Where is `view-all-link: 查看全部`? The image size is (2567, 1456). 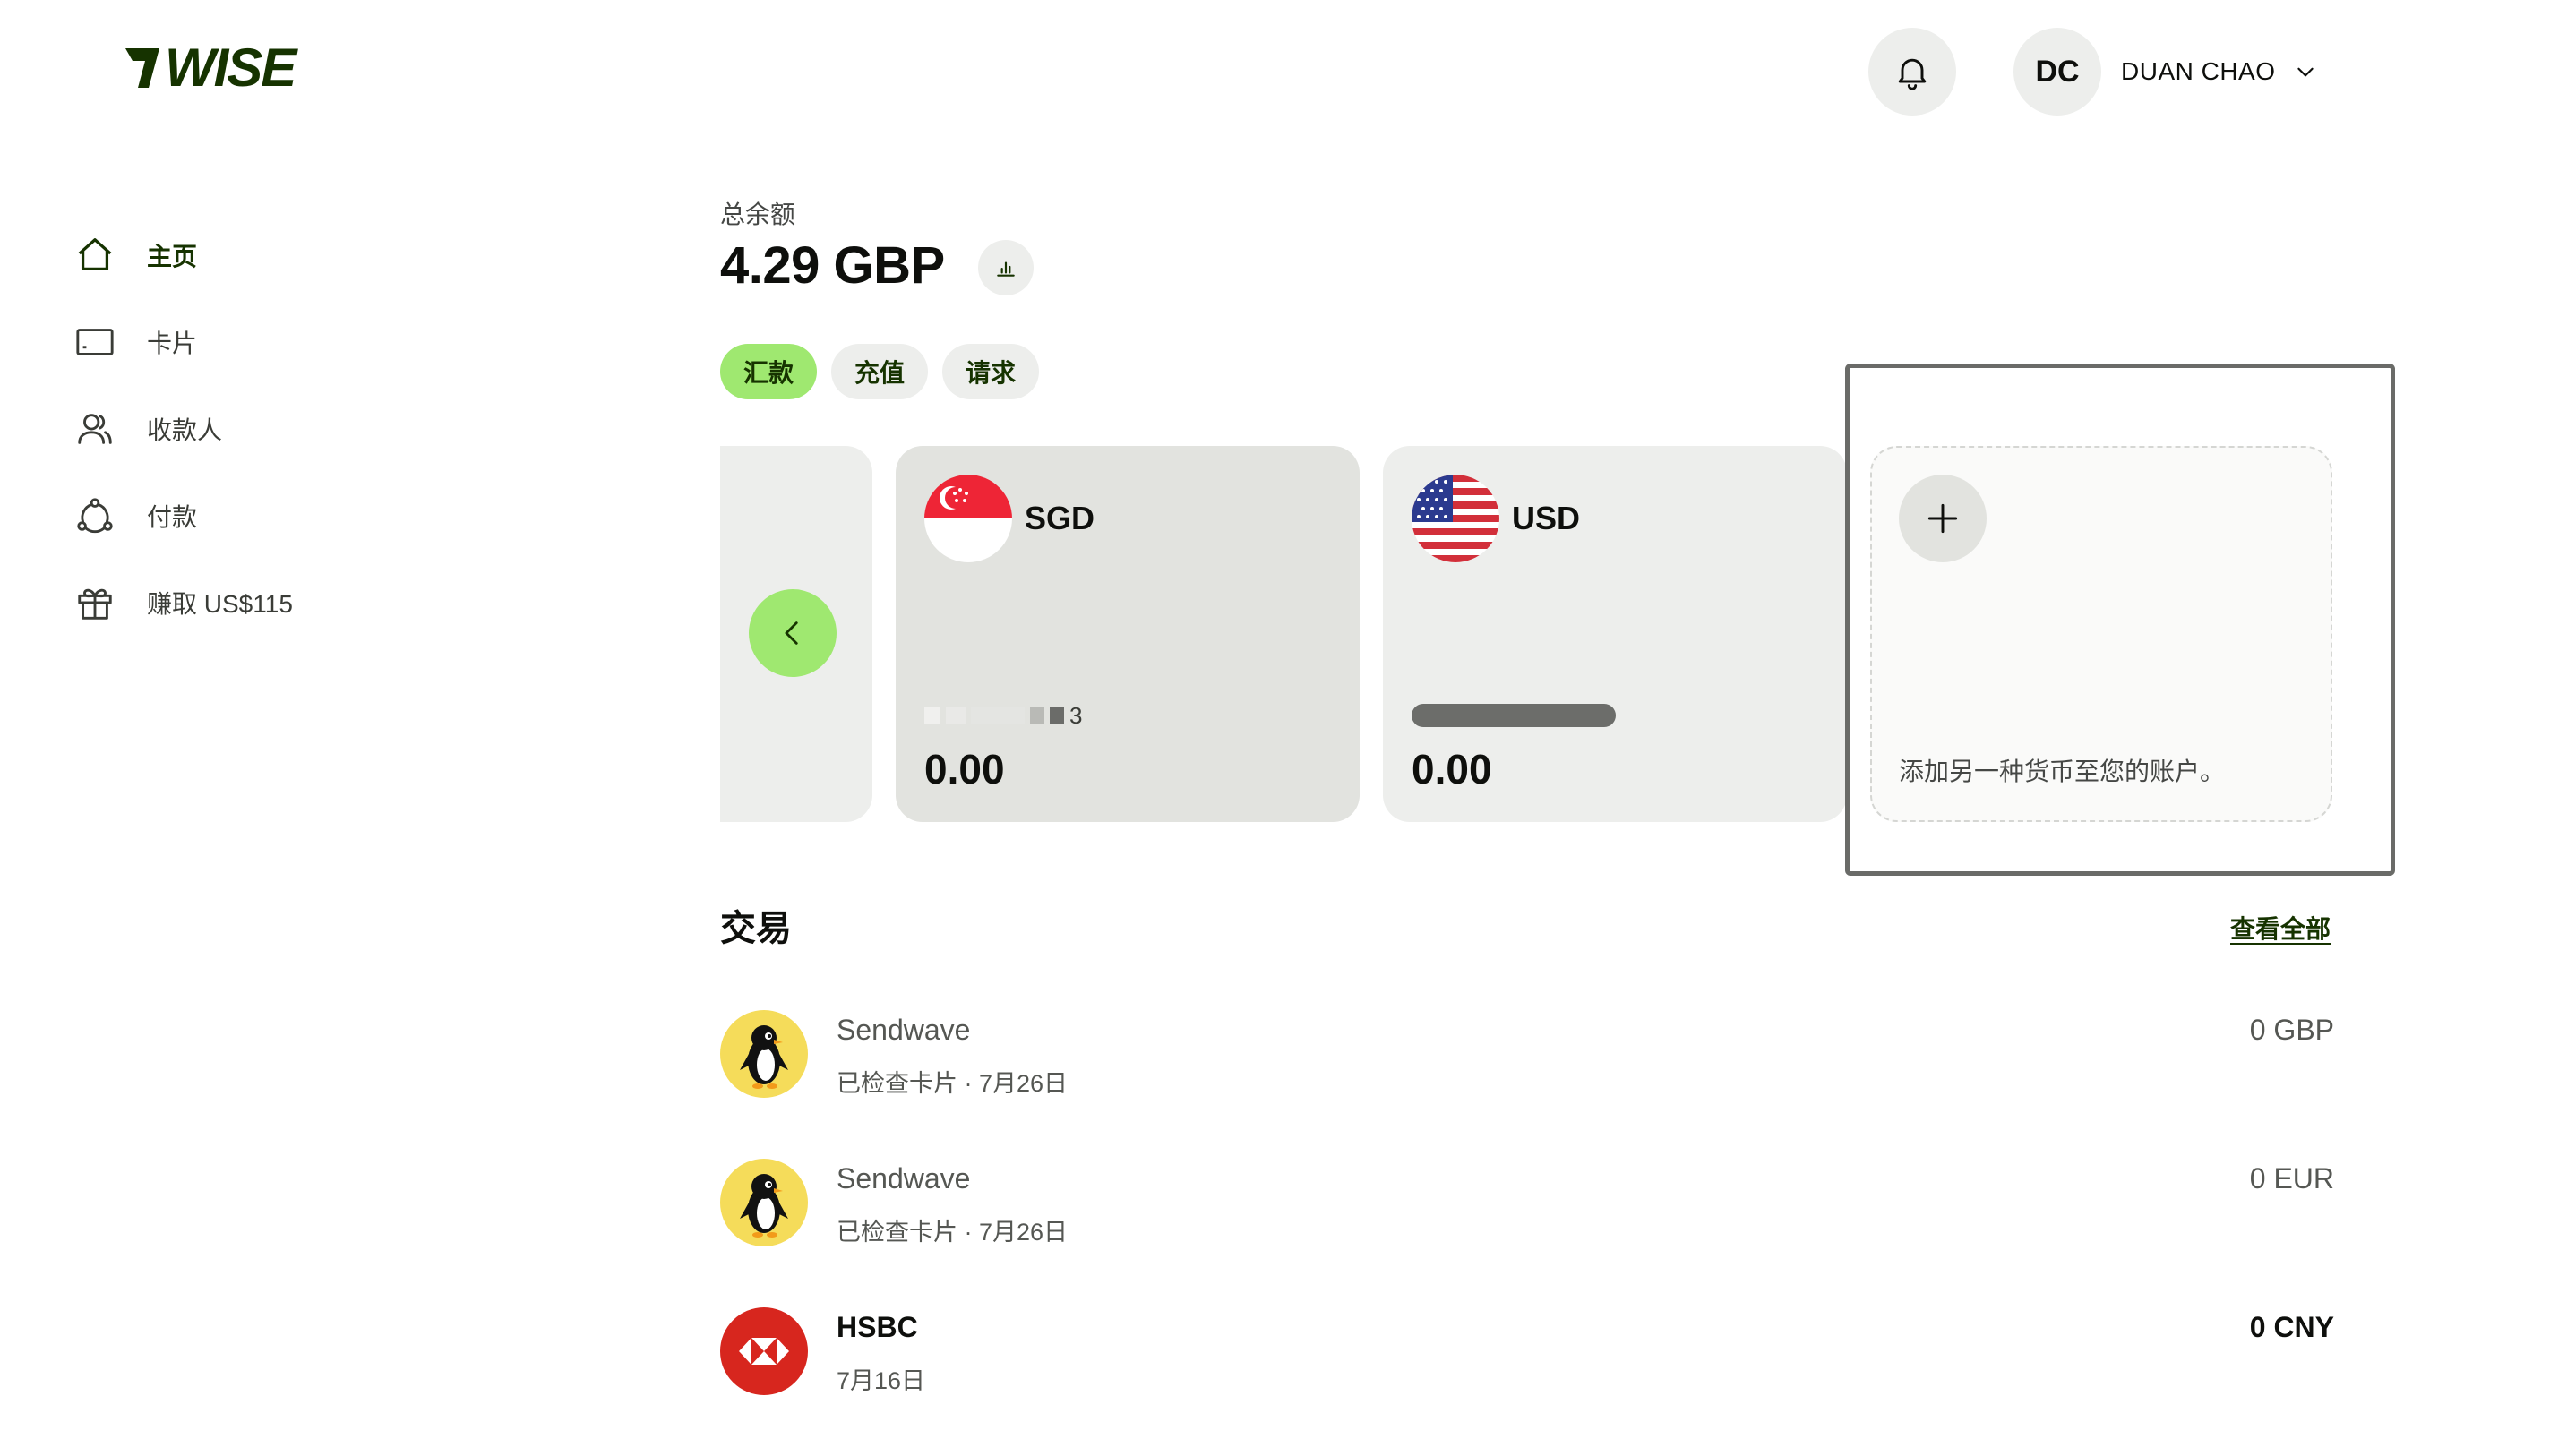
view-all-link: 查看全部 is located at coordinates (2280, 928).